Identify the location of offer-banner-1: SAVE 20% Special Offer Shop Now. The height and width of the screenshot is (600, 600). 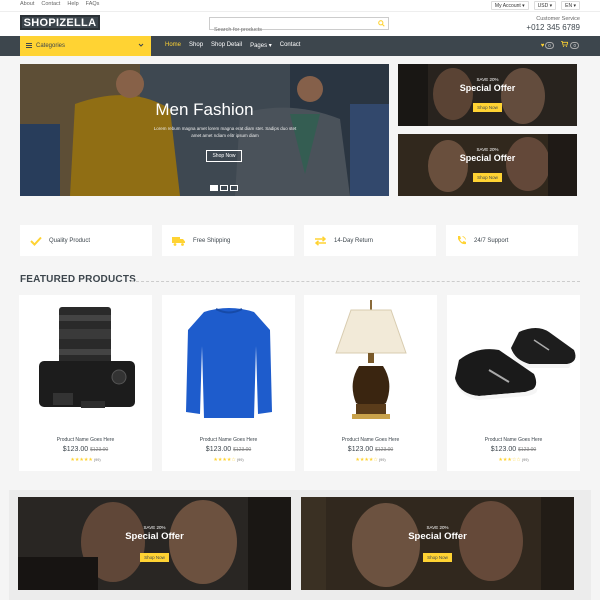
(487, 95).